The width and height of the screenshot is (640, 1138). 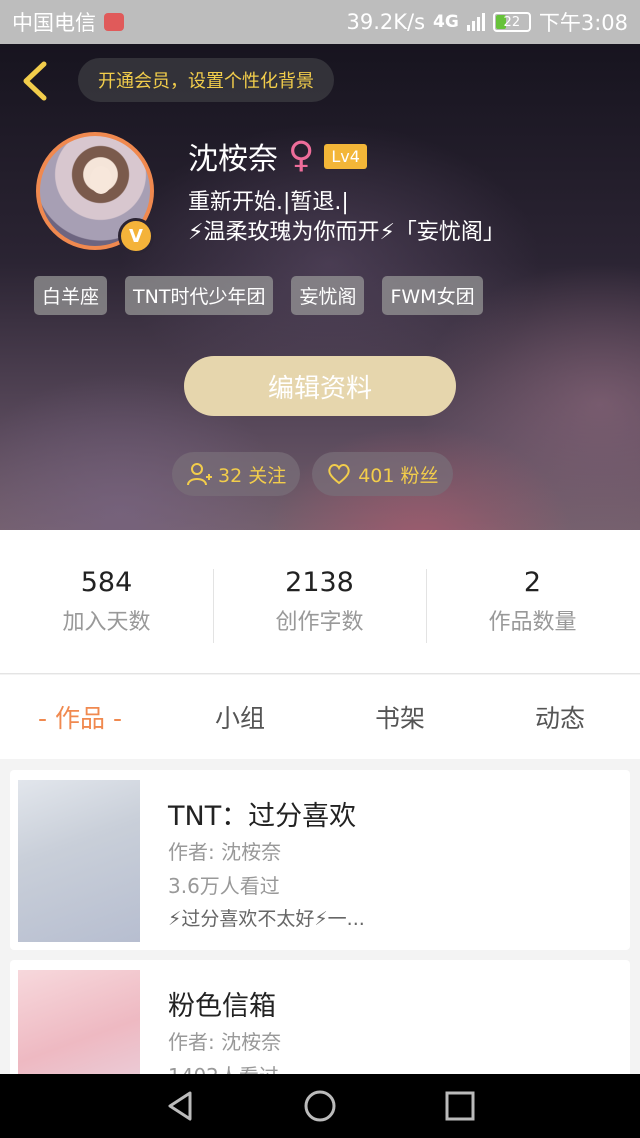 I want to click on level-badge: Lv4, so click(x=345, y=156).